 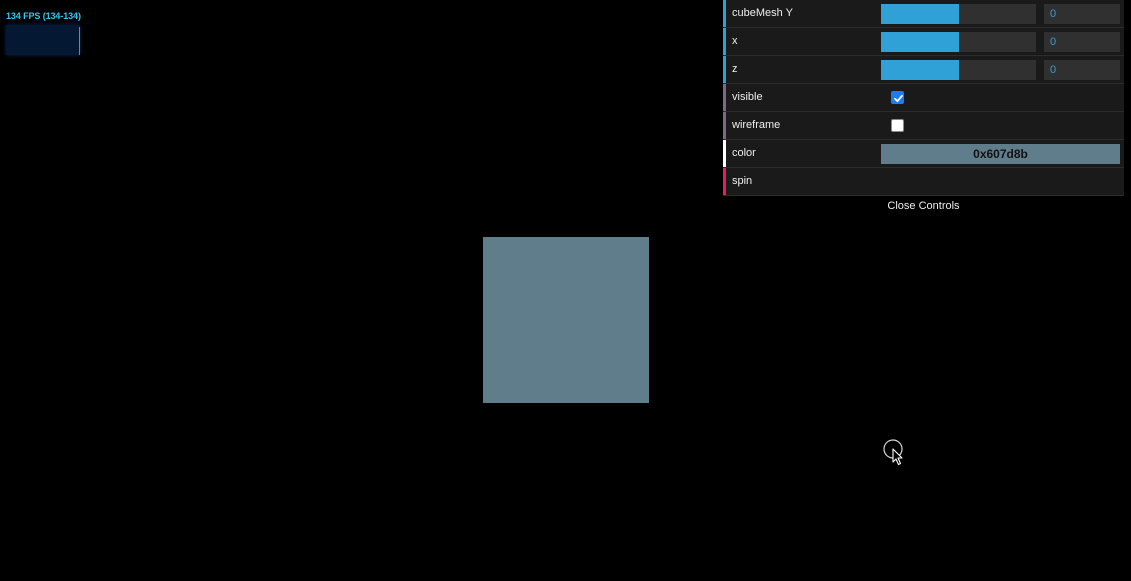 I want to click on control-label: wireframe, so click(x=756, y=125).